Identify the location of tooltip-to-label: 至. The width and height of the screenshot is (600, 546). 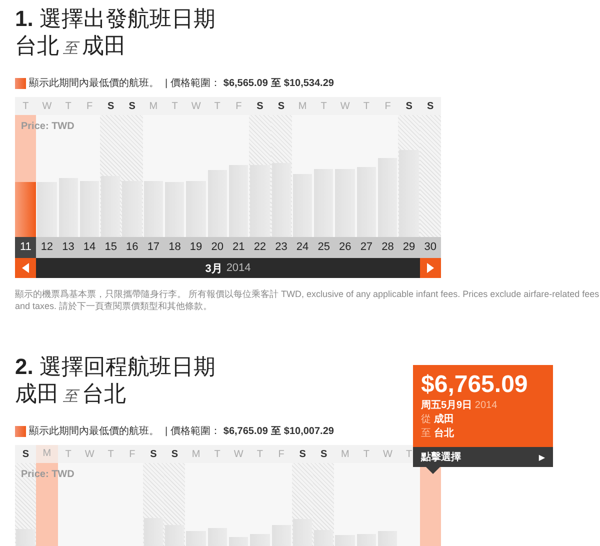
(426, 433).